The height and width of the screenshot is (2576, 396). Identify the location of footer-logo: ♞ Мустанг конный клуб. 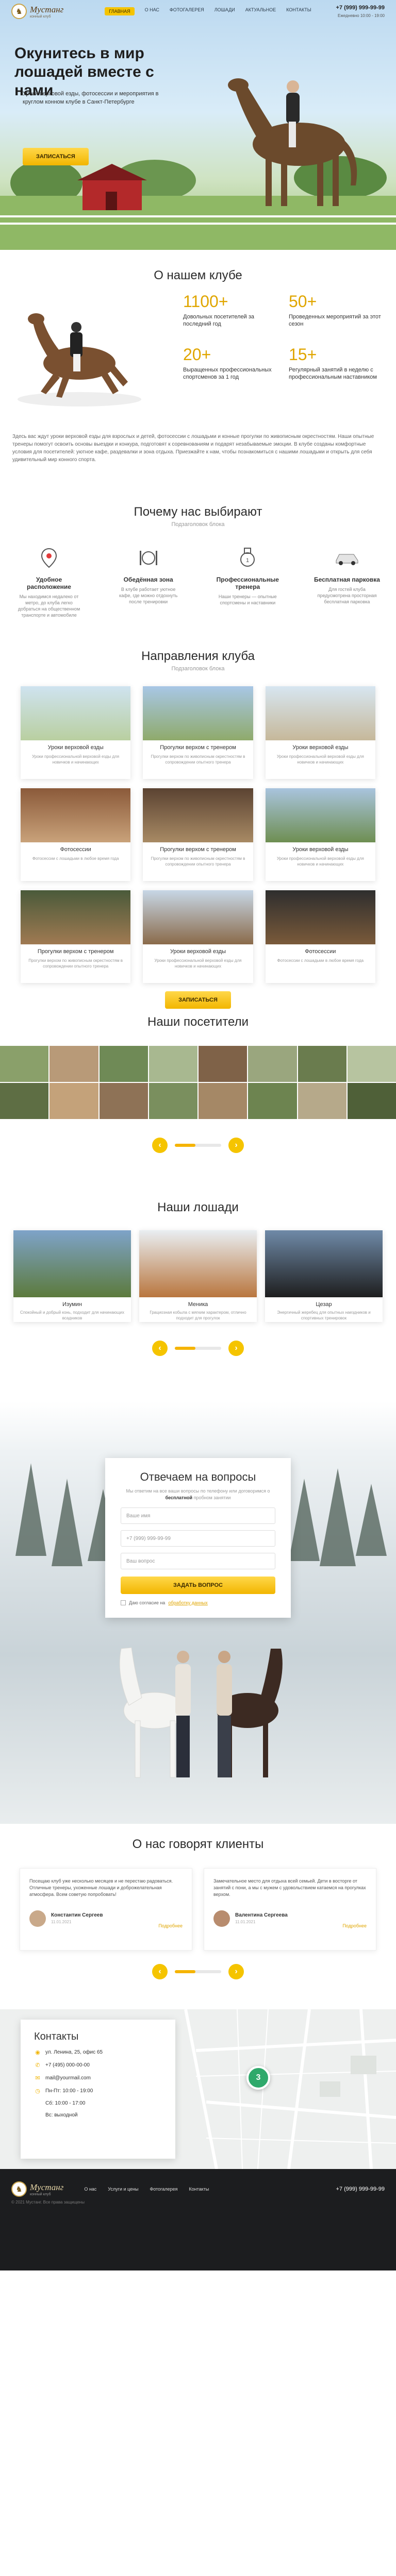
(37, 2189).